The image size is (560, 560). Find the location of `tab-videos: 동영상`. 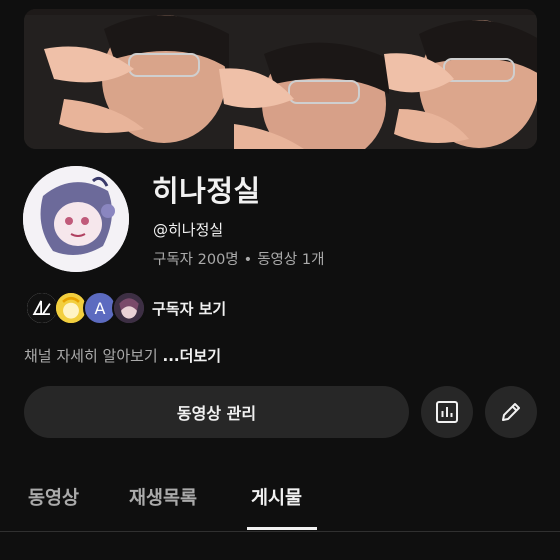

tab-videos: 동영상 is located at coordinates (53, 497).